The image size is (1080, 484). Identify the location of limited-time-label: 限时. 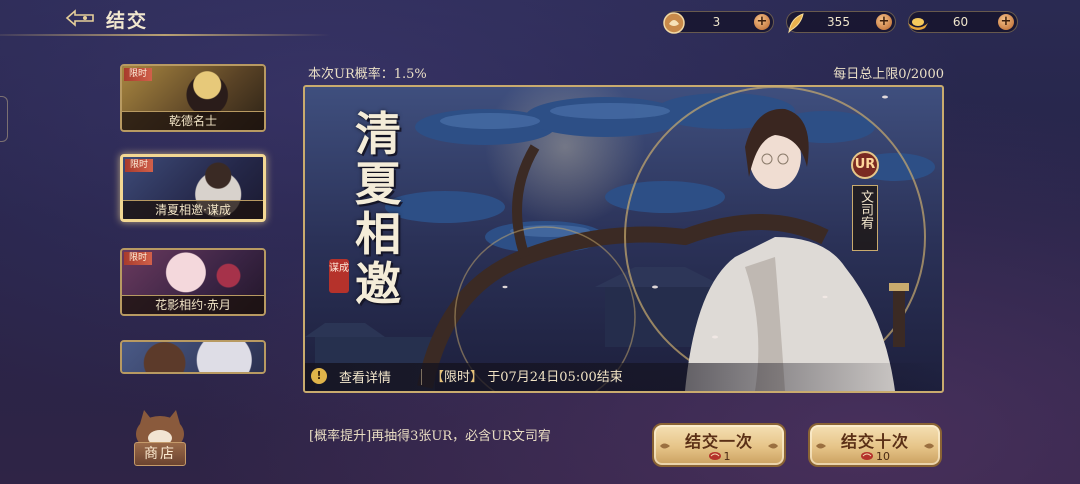
(457, 377).